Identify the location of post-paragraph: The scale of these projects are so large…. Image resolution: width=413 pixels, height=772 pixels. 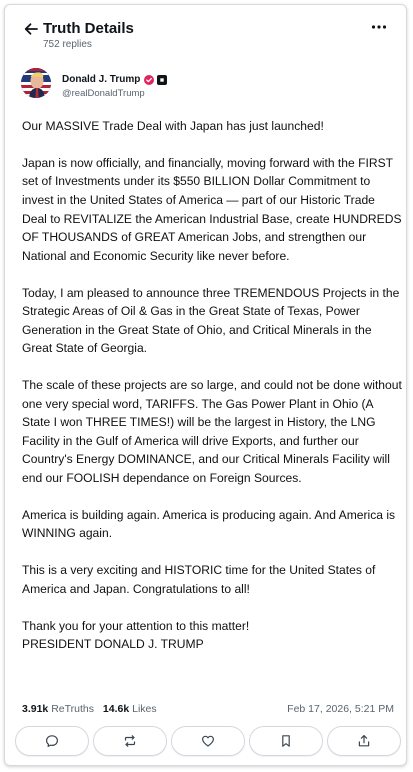
(212, 432).